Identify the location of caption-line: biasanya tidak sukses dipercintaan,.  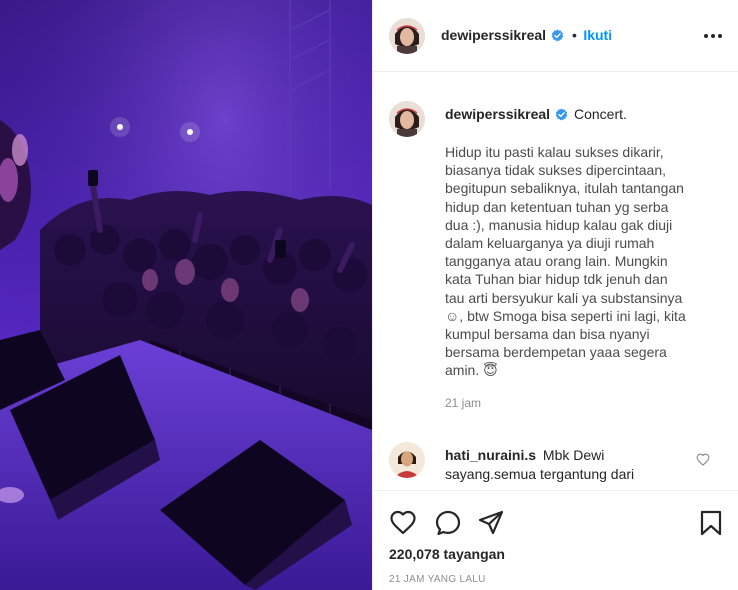
(556, 170).